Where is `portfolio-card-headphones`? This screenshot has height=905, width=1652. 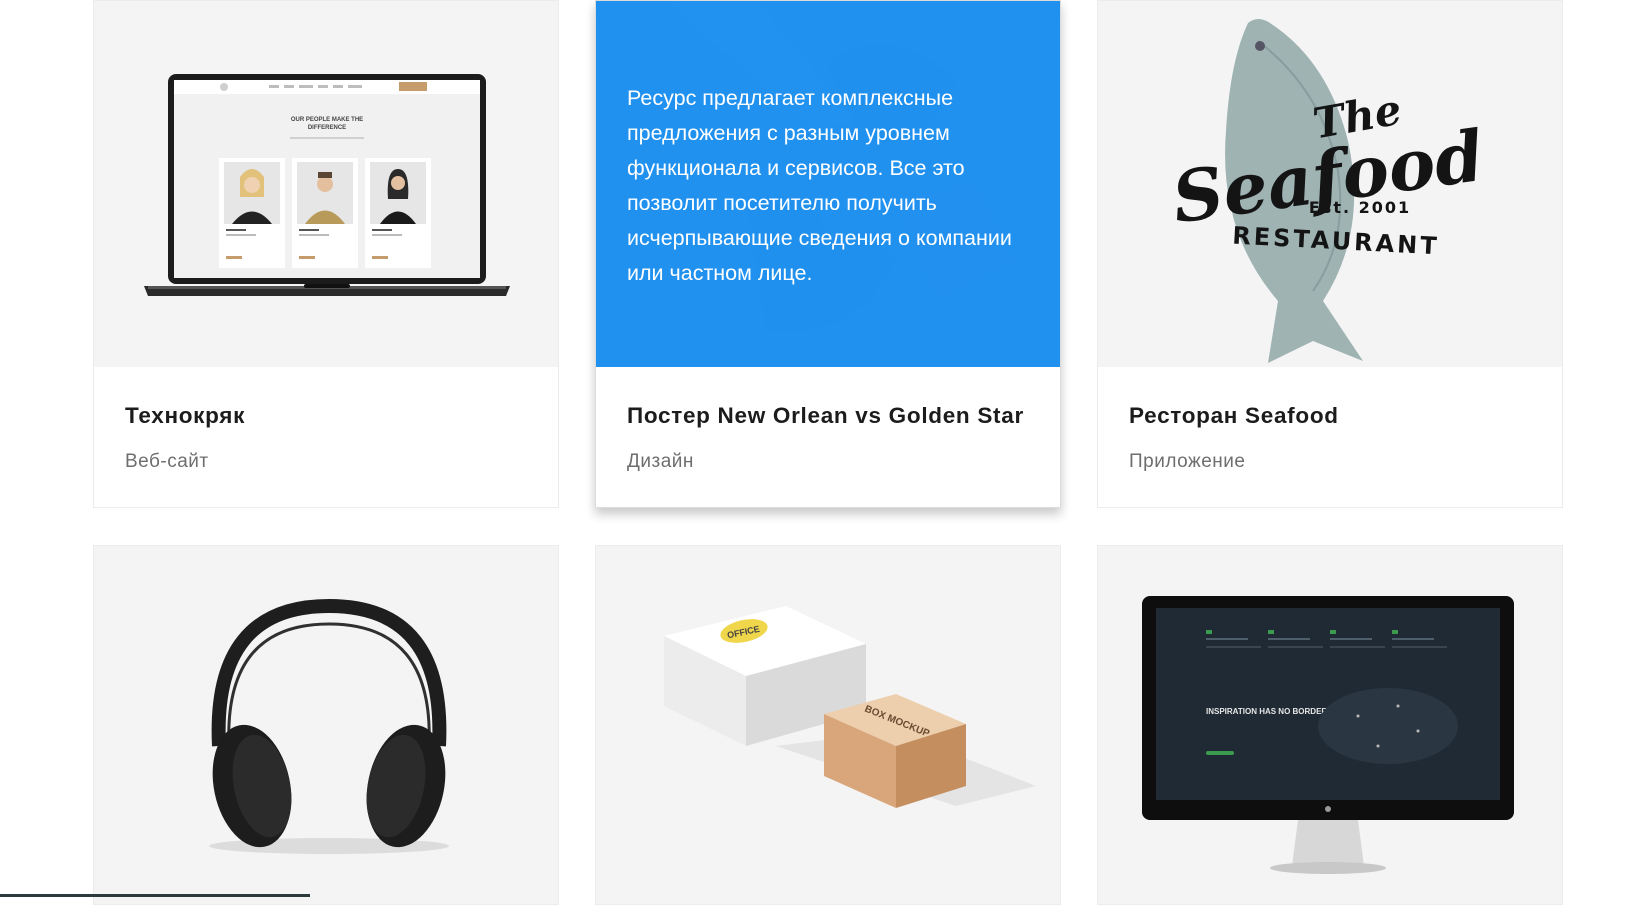 portfolio-card-headphones is located at coordinates (326, 725).